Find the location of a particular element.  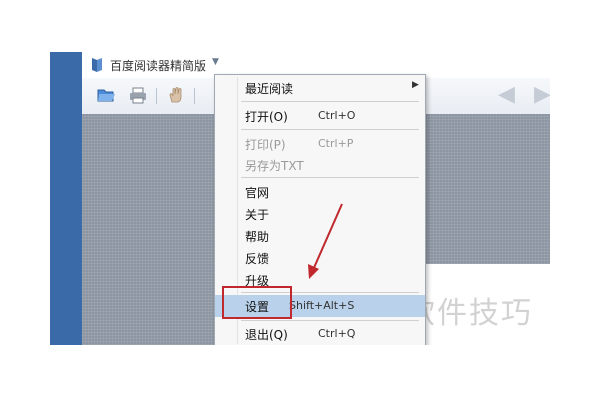

menu-item-website: 官网 is located at coordinates (320, 192).